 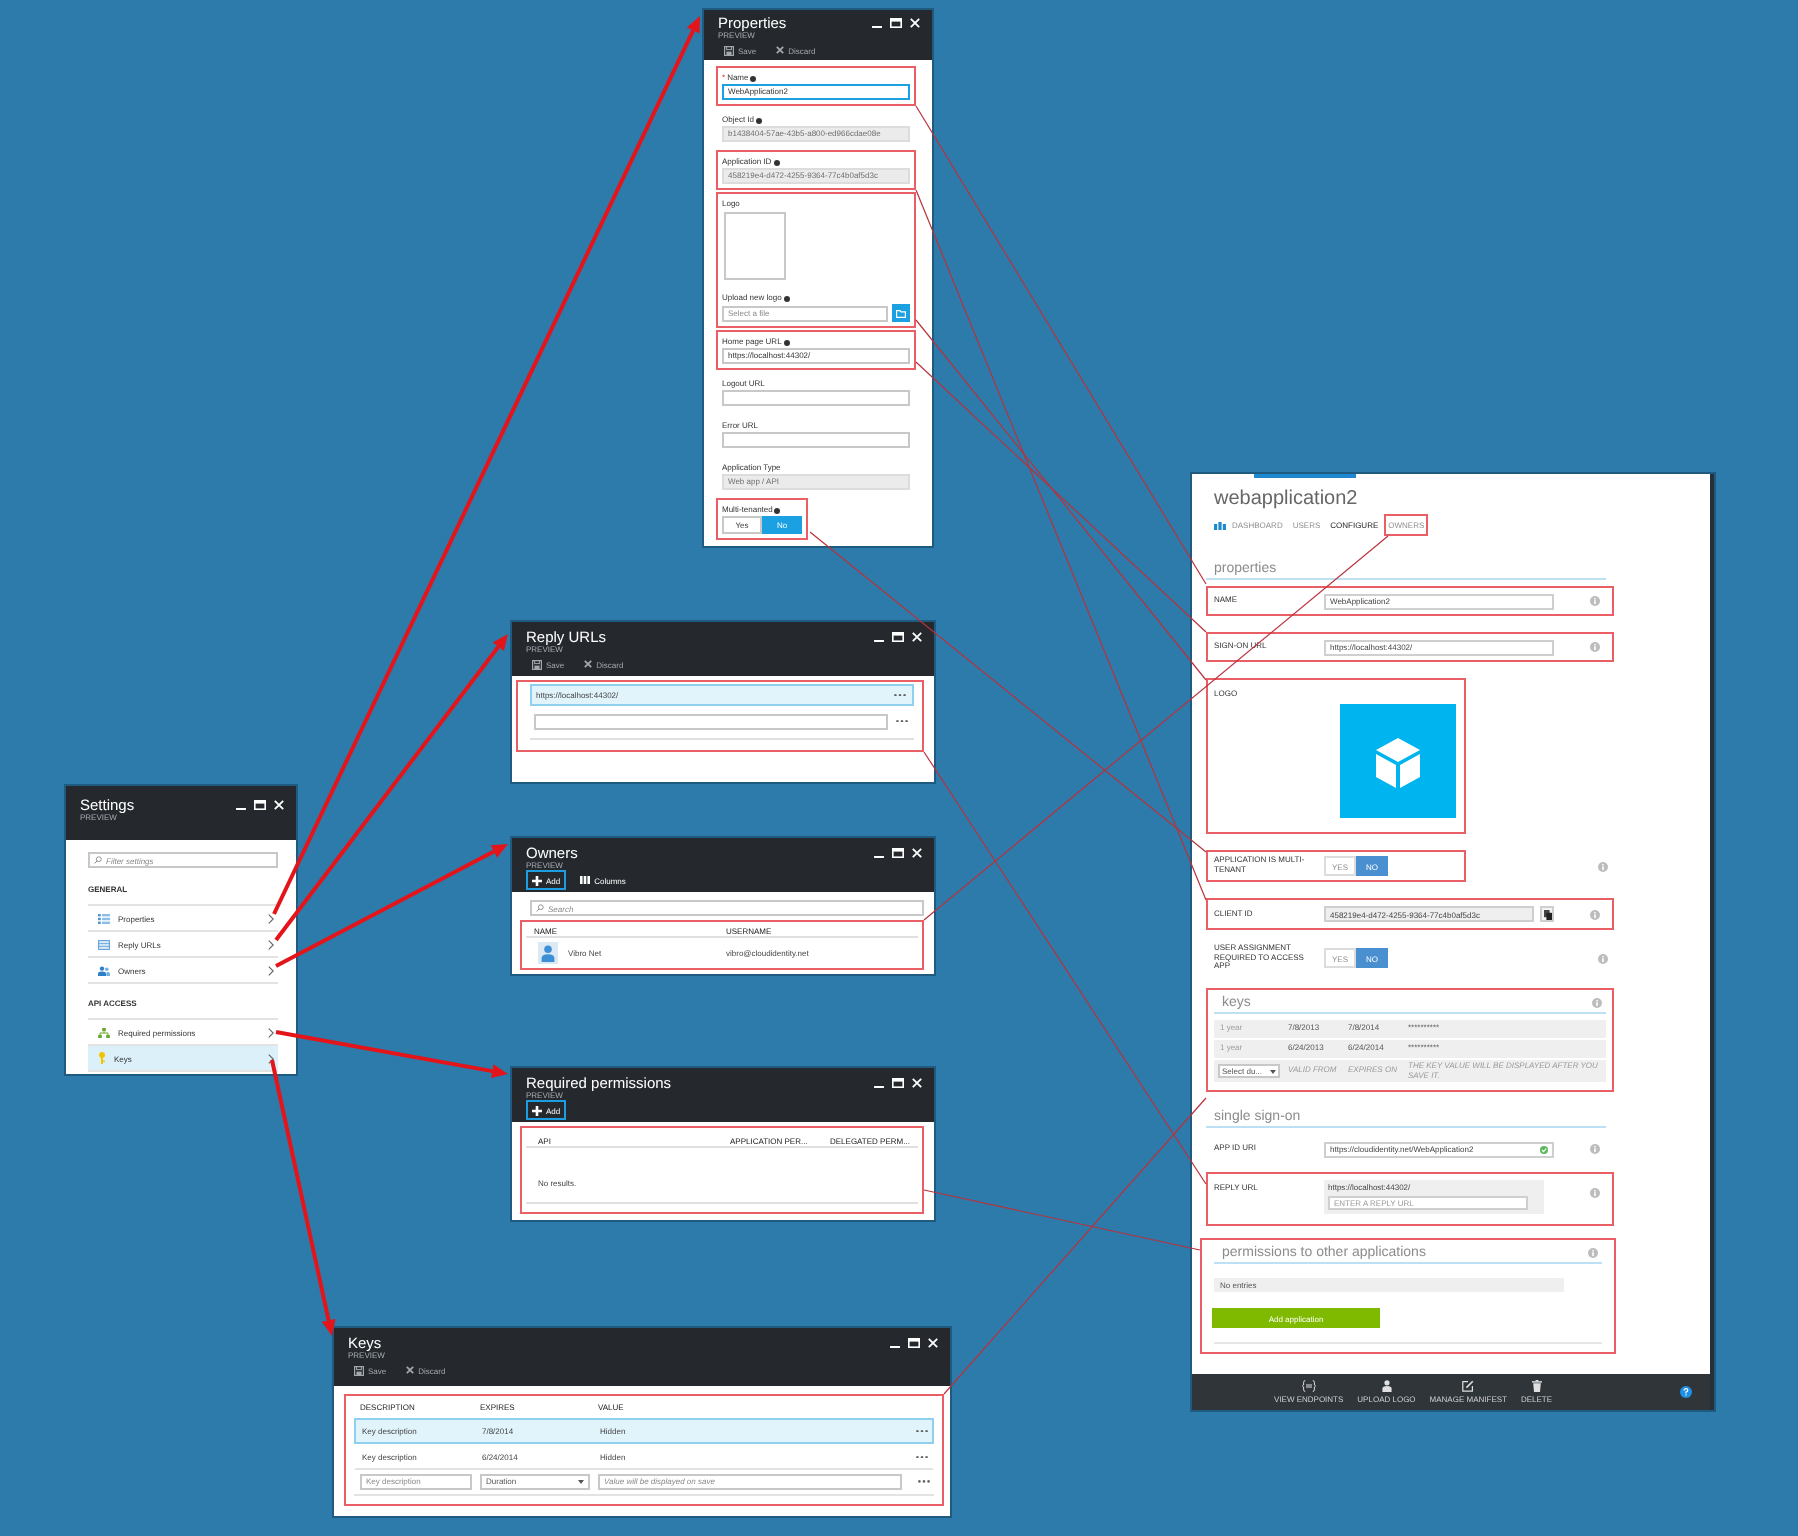 What do you see at coordinates (104, 970) in the screenshot?
I see `users-icon` at bounding box center [104, 970].